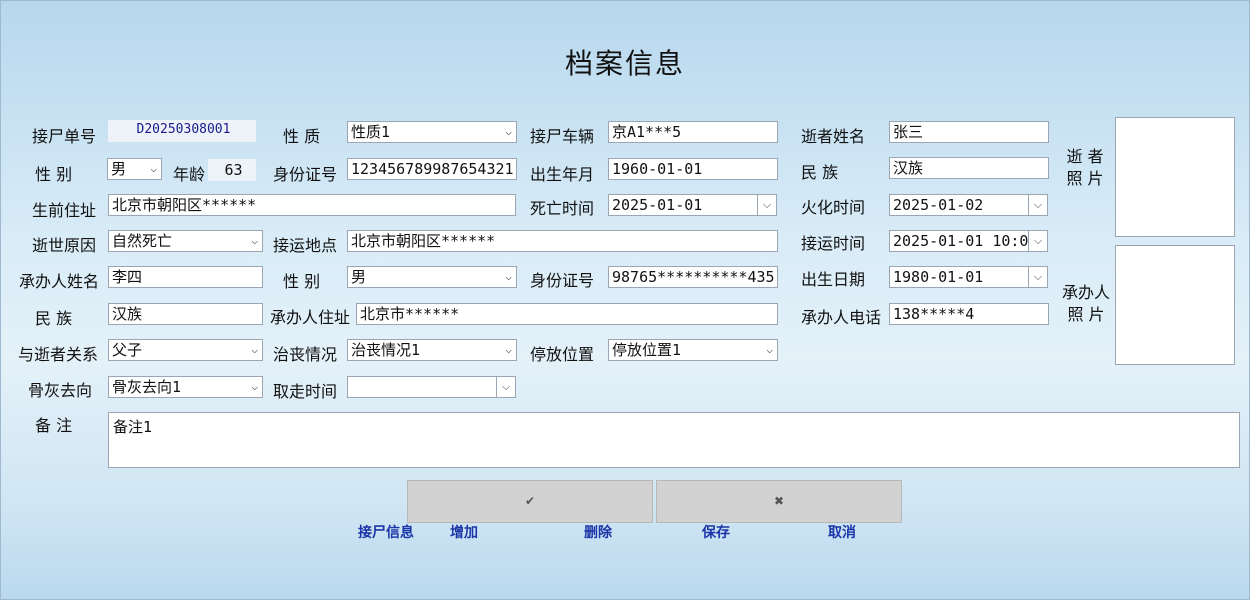 The height and width of the screenshot is (600, 1250). Describe the element at coordinates (624, 63) in the screenshot. I see `page-title: 档案信息` at that location.